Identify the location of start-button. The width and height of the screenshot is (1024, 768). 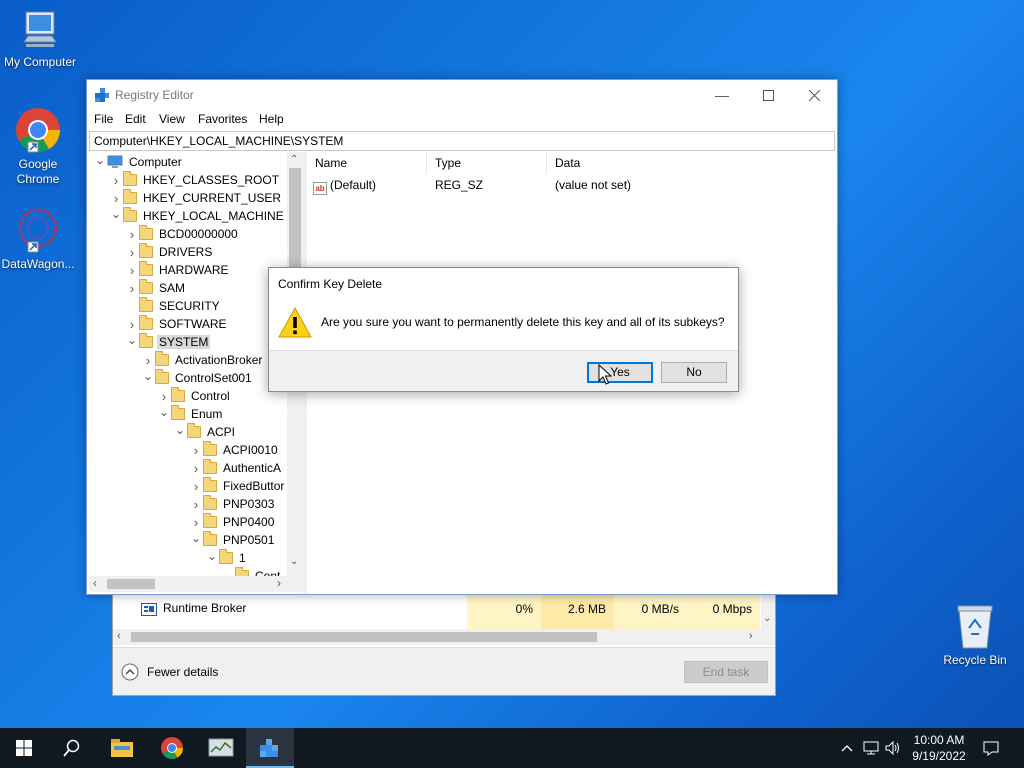
(24, 748).